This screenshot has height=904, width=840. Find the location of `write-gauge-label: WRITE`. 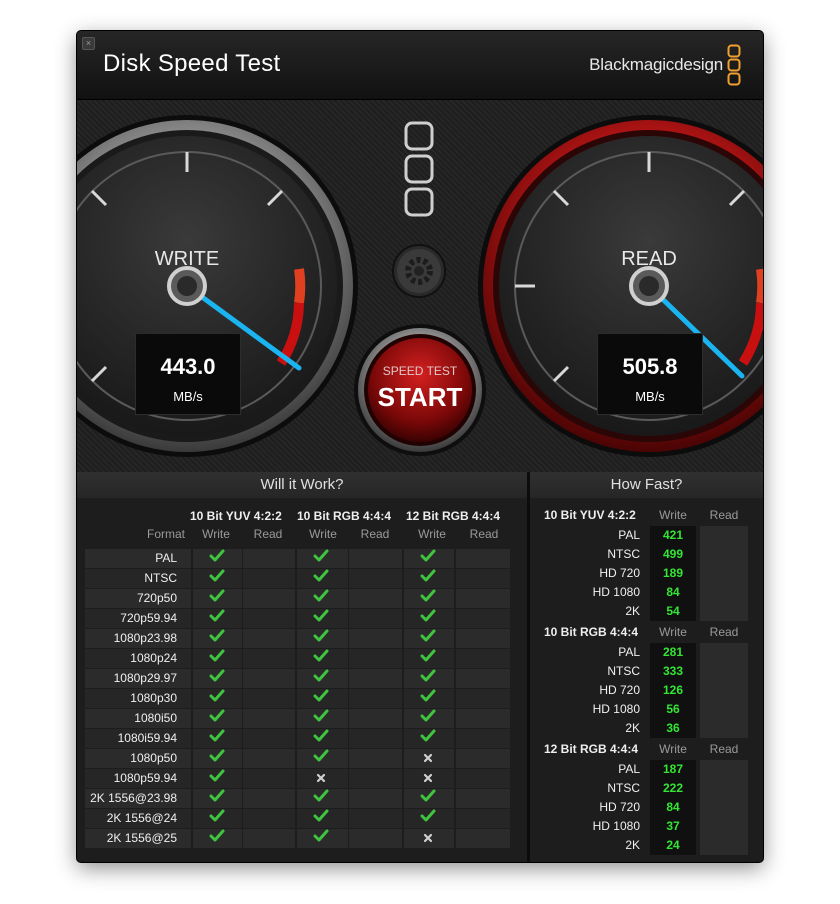

write-gauge-label: WRITE is located at coordinates (187, 259).